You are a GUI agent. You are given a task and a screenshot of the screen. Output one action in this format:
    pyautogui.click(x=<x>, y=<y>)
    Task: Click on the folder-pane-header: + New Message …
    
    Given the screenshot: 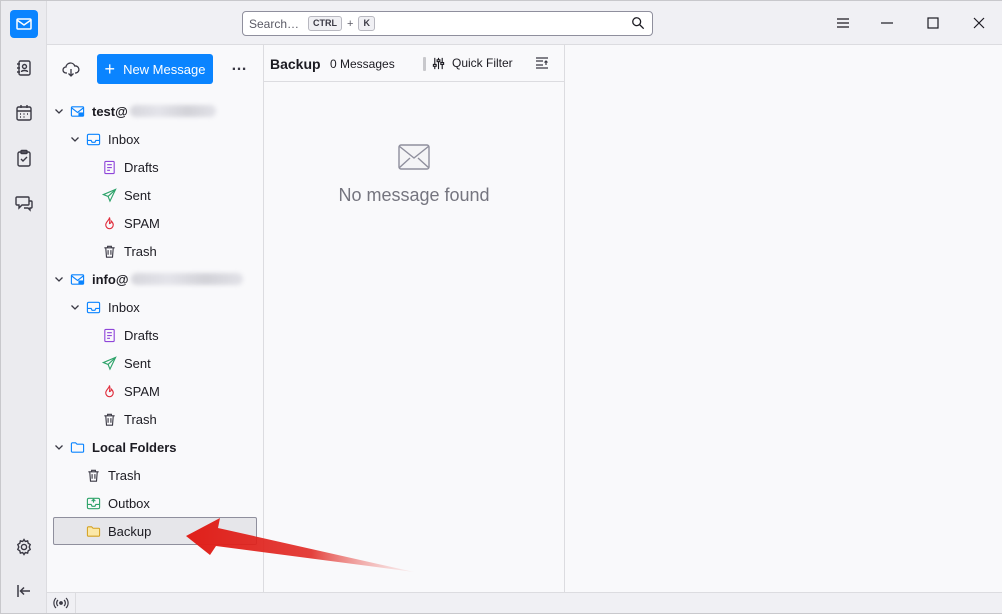 What is the action you would take?
    pyautogui.click(x=155, y=70)
    